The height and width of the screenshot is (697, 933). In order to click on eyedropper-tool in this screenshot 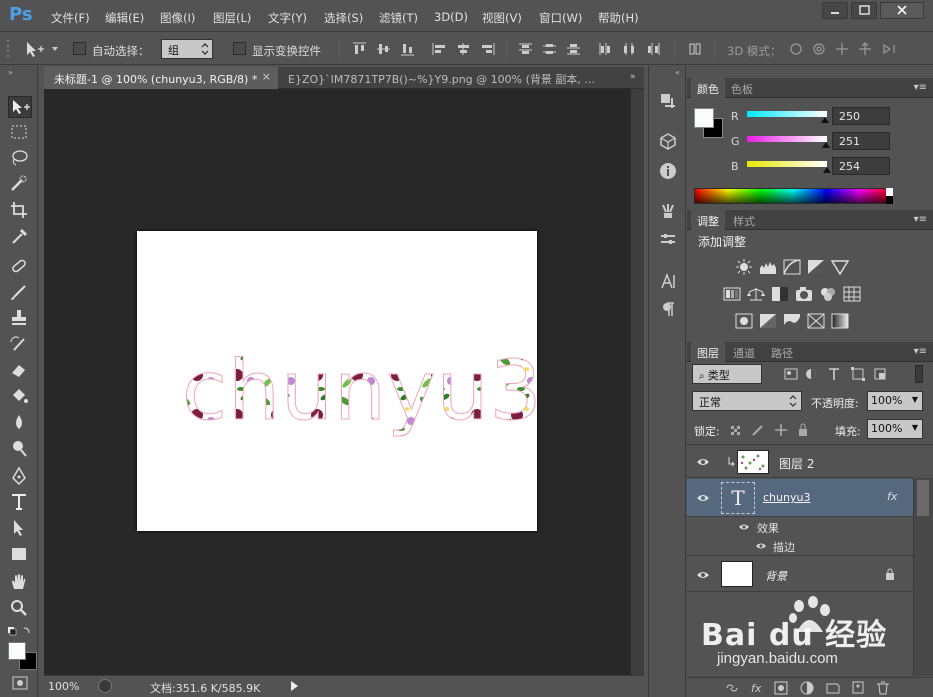, I will do `click(20, 237)`.